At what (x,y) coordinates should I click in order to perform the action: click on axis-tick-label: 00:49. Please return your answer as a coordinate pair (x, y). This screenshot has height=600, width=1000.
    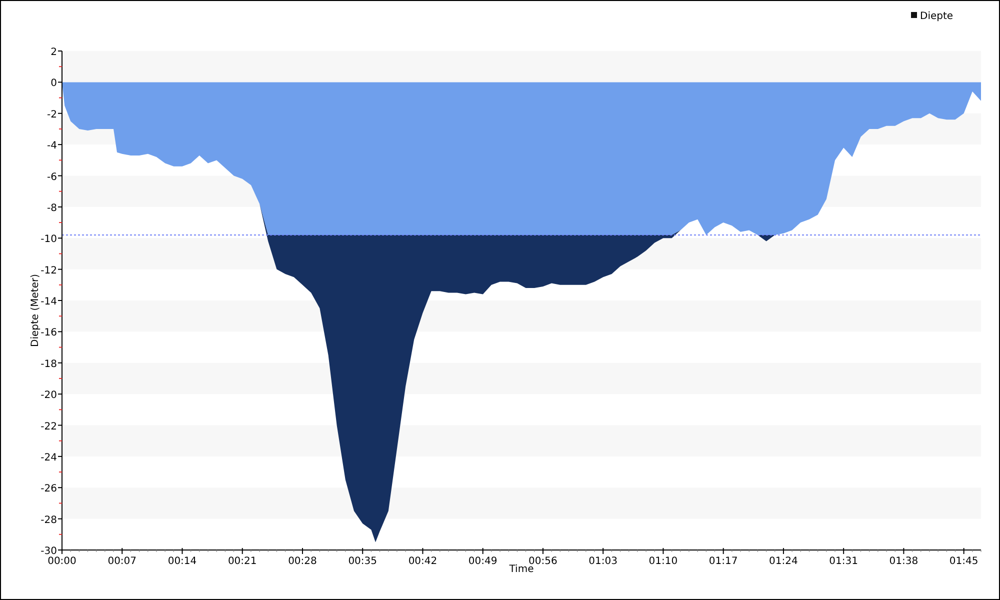
    Looking at the image, I should click on (483, 561).